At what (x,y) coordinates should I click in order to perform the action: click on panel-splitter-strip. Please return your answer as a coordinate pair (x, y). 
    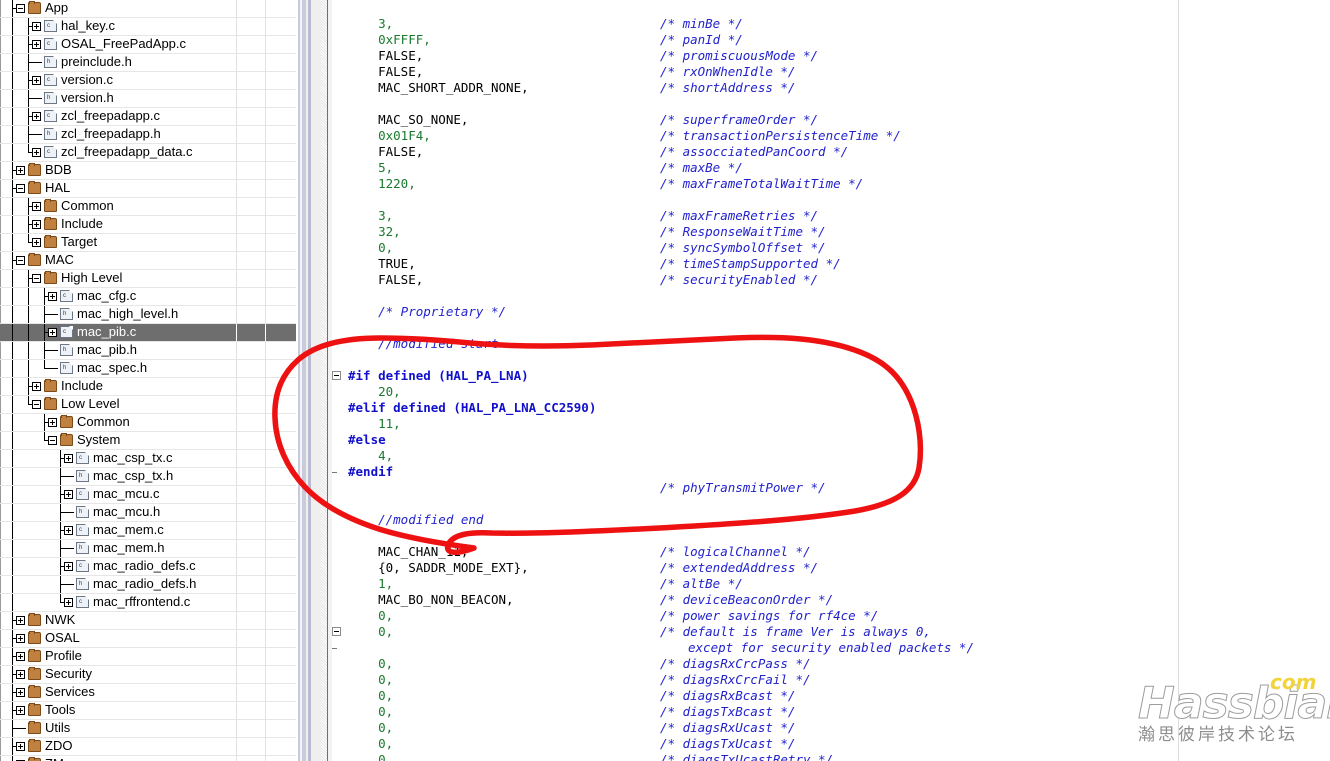
    Looking at the image, I should click on (314, 380).